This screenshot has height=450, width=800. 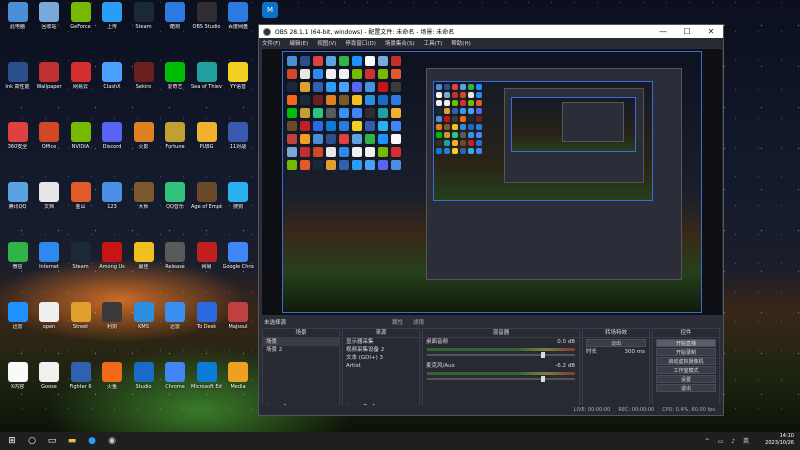 What do you see at coordinates (175, 142) in the screenshot?
I see `desktop-icon: Fortune` at bounding box center [175, 142].